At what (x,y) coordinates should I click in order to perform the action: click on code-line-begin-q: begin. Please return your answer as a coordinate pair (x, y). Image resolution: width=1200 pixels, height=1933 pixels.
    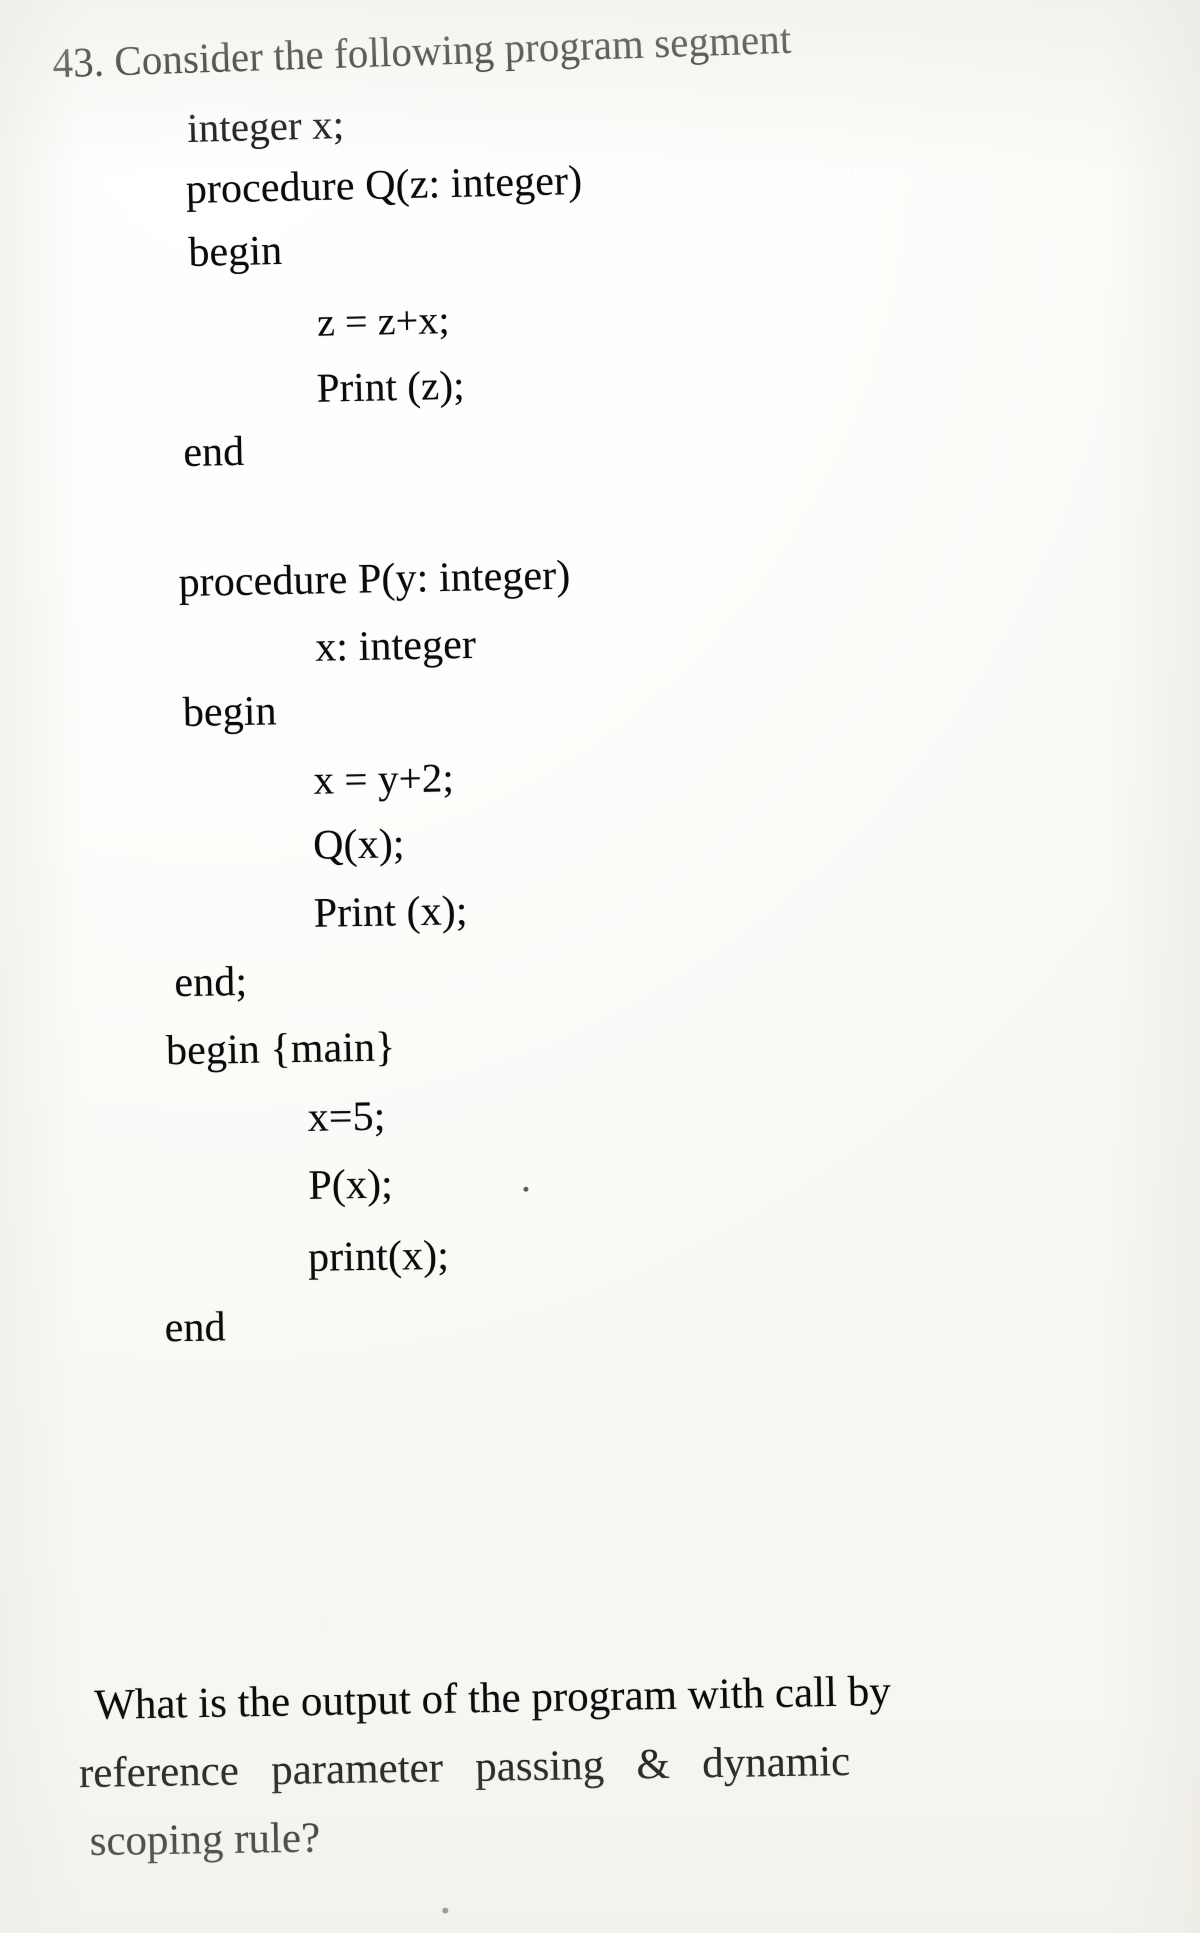
    Looking at the image, I should click on (235, 251).